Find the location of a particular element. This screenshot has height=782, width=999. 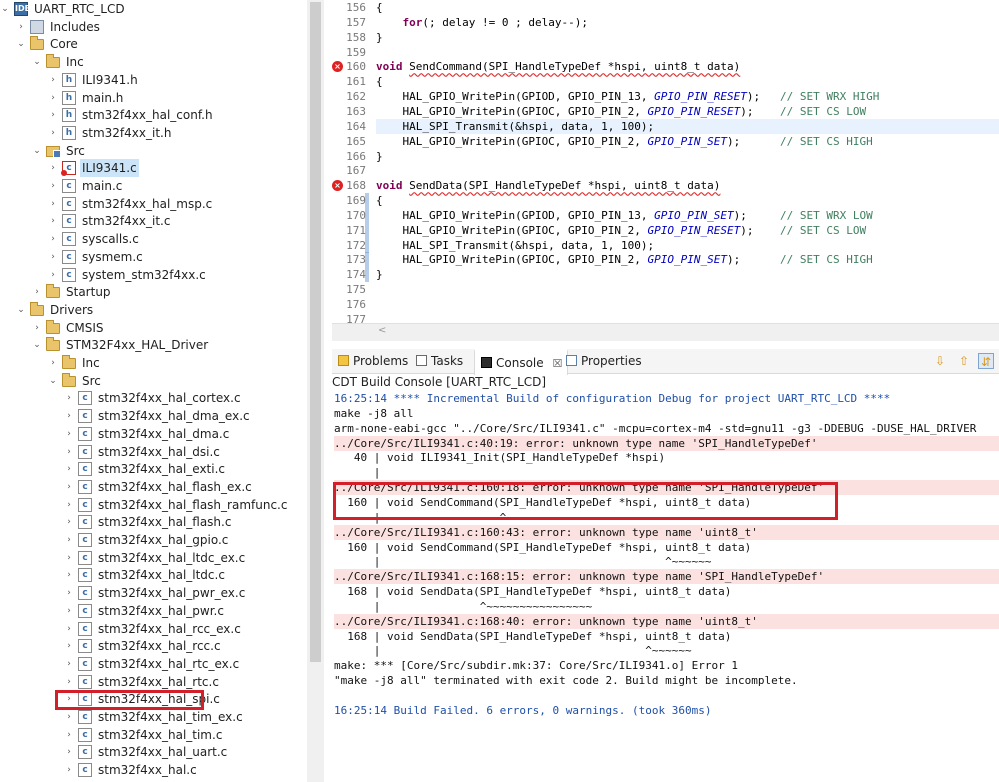

tab-problems: Problems is located at coordinates (370, 361).